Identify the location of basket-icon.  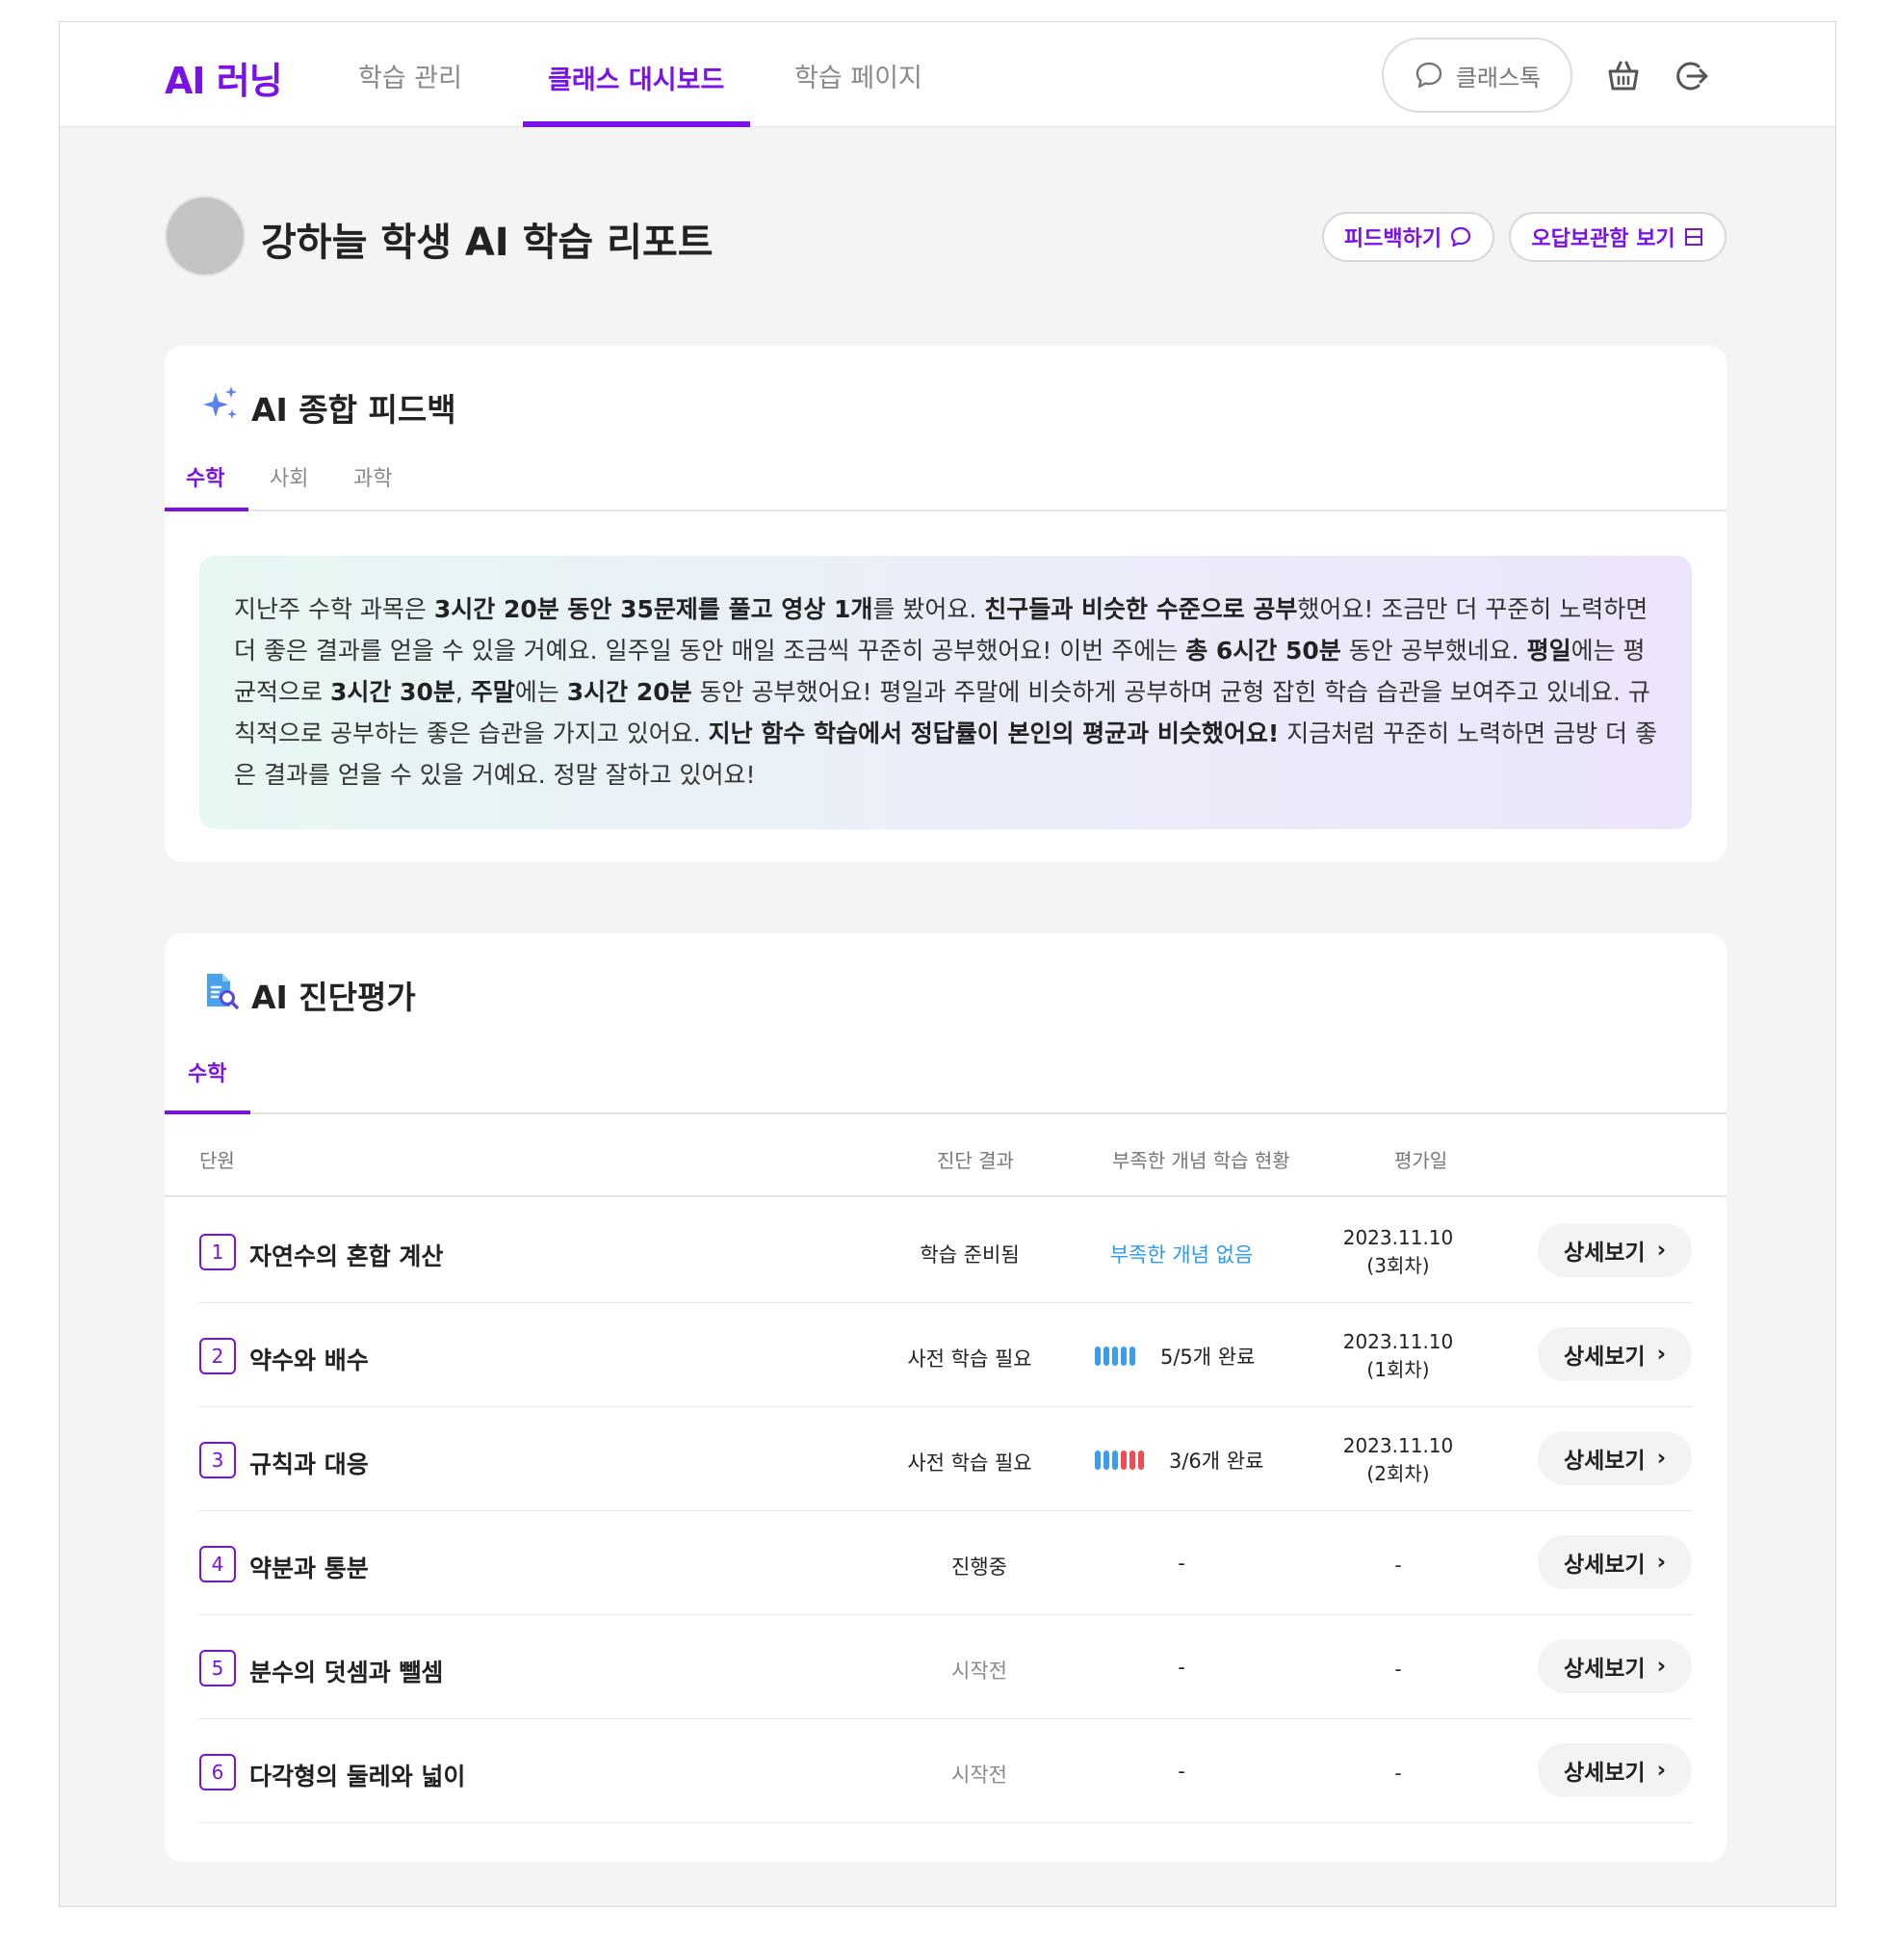
(1623, 76).